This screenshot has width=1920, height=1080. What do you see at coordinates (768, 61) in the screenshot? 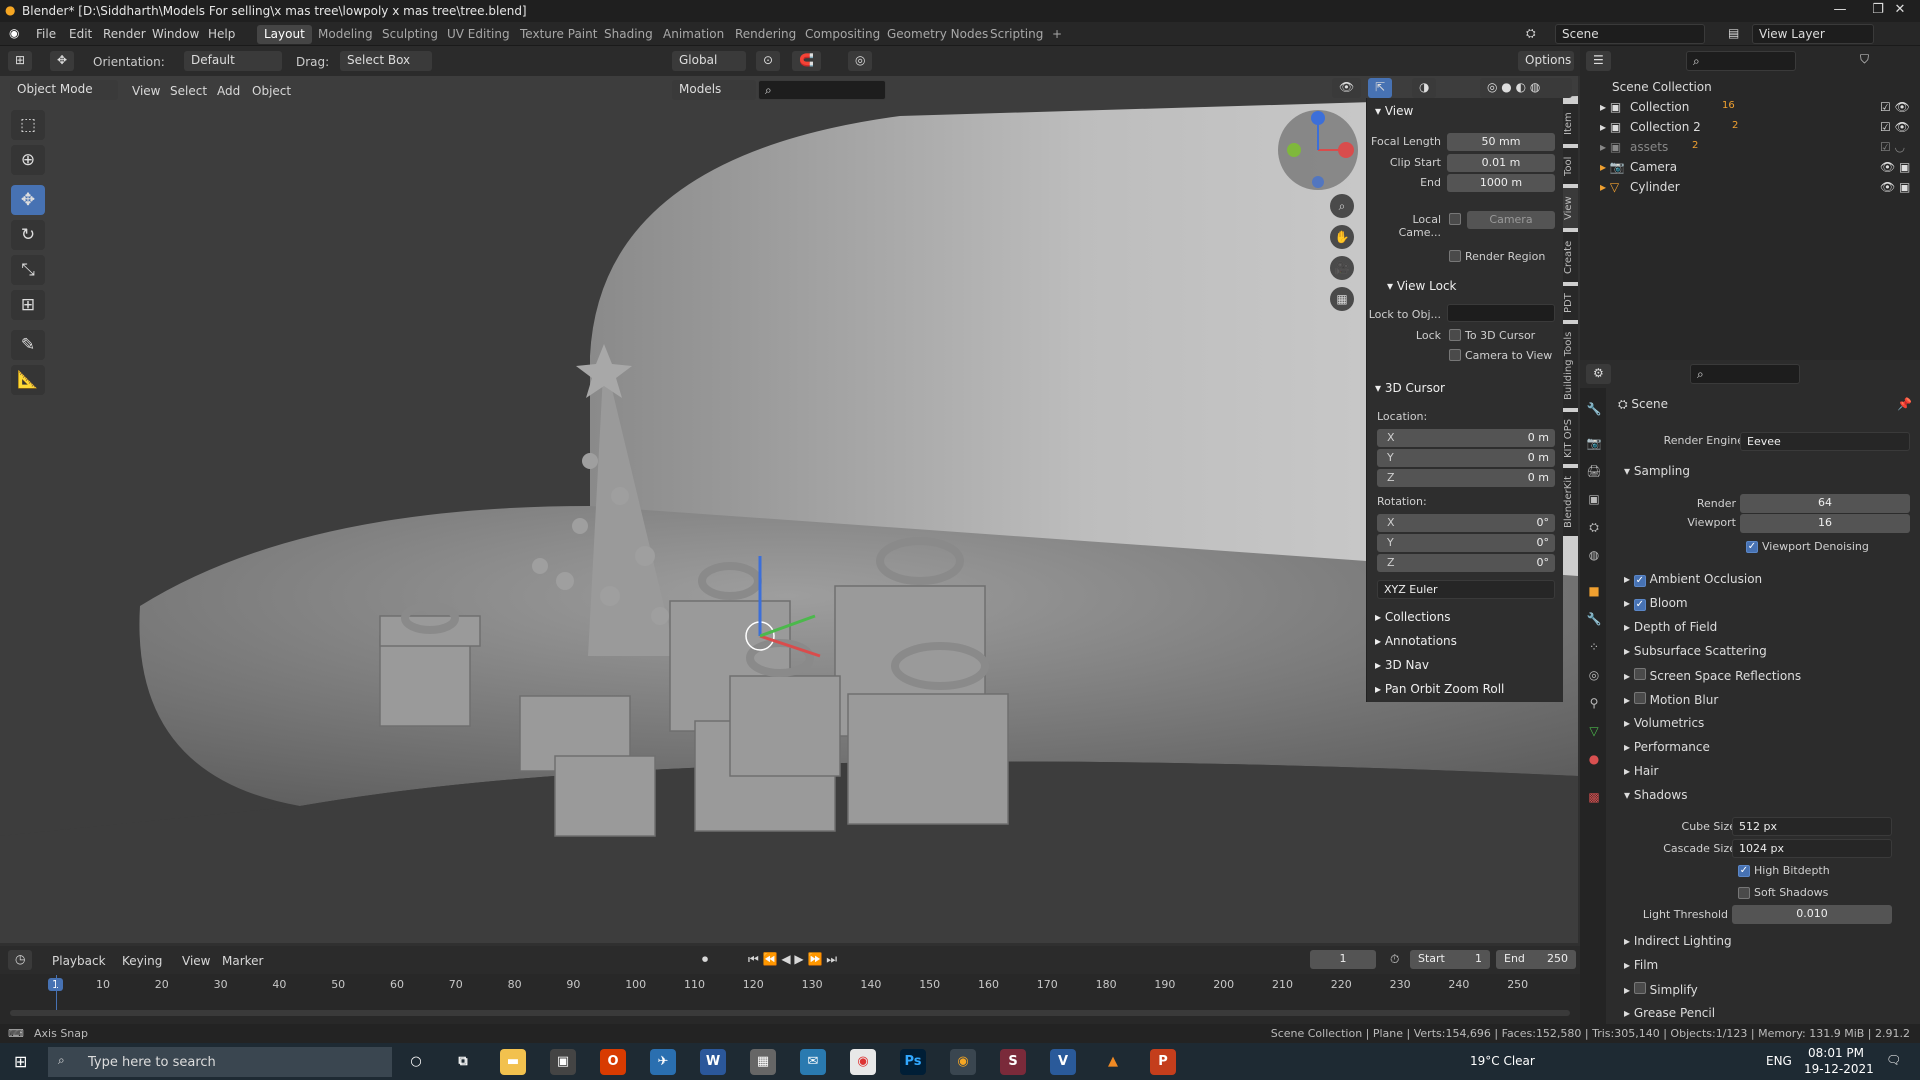
I see `pivot-icon: ⊙` at bounding box center [768, 61].